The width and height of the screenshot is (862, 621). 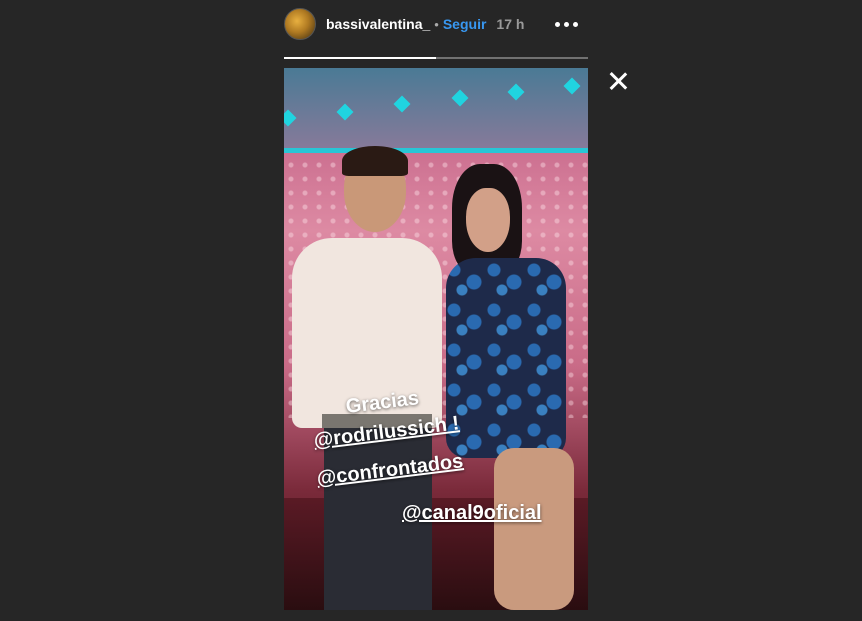 I want to click on man-hair, so click(x=375, y=161).